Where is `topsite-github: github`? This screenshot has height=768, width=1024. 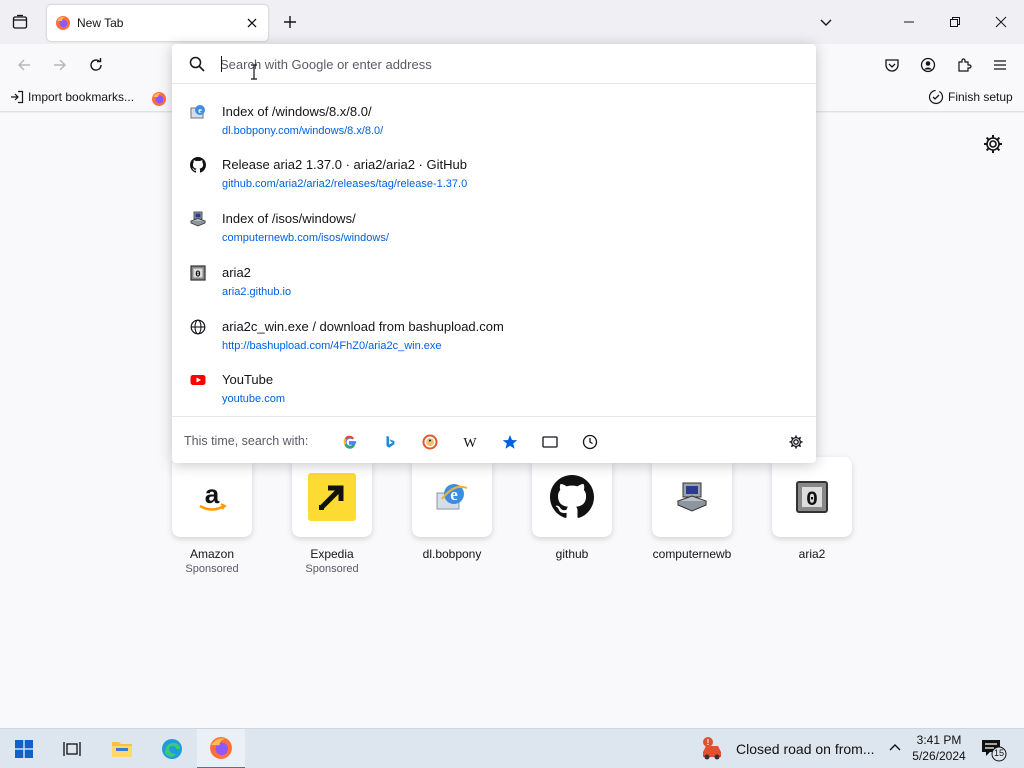 topsite-github: github is located at coordinates (572, 509).